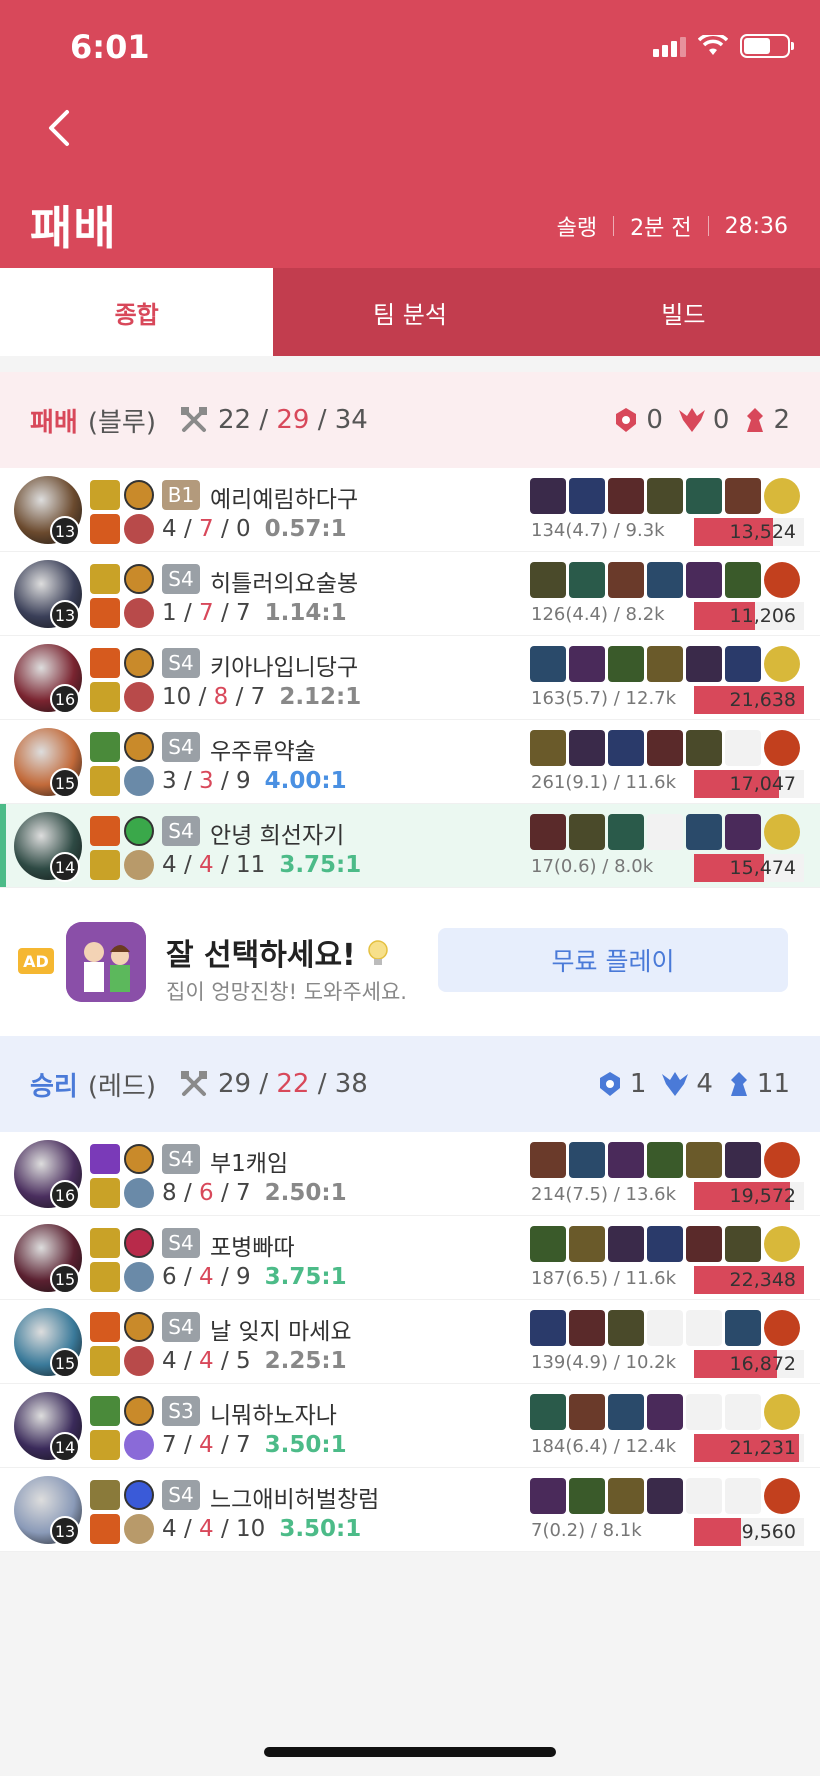  Describe the element at coordinates (284, 497) in the screenshot. I see `player-name: 예리예림하다구` at that location.